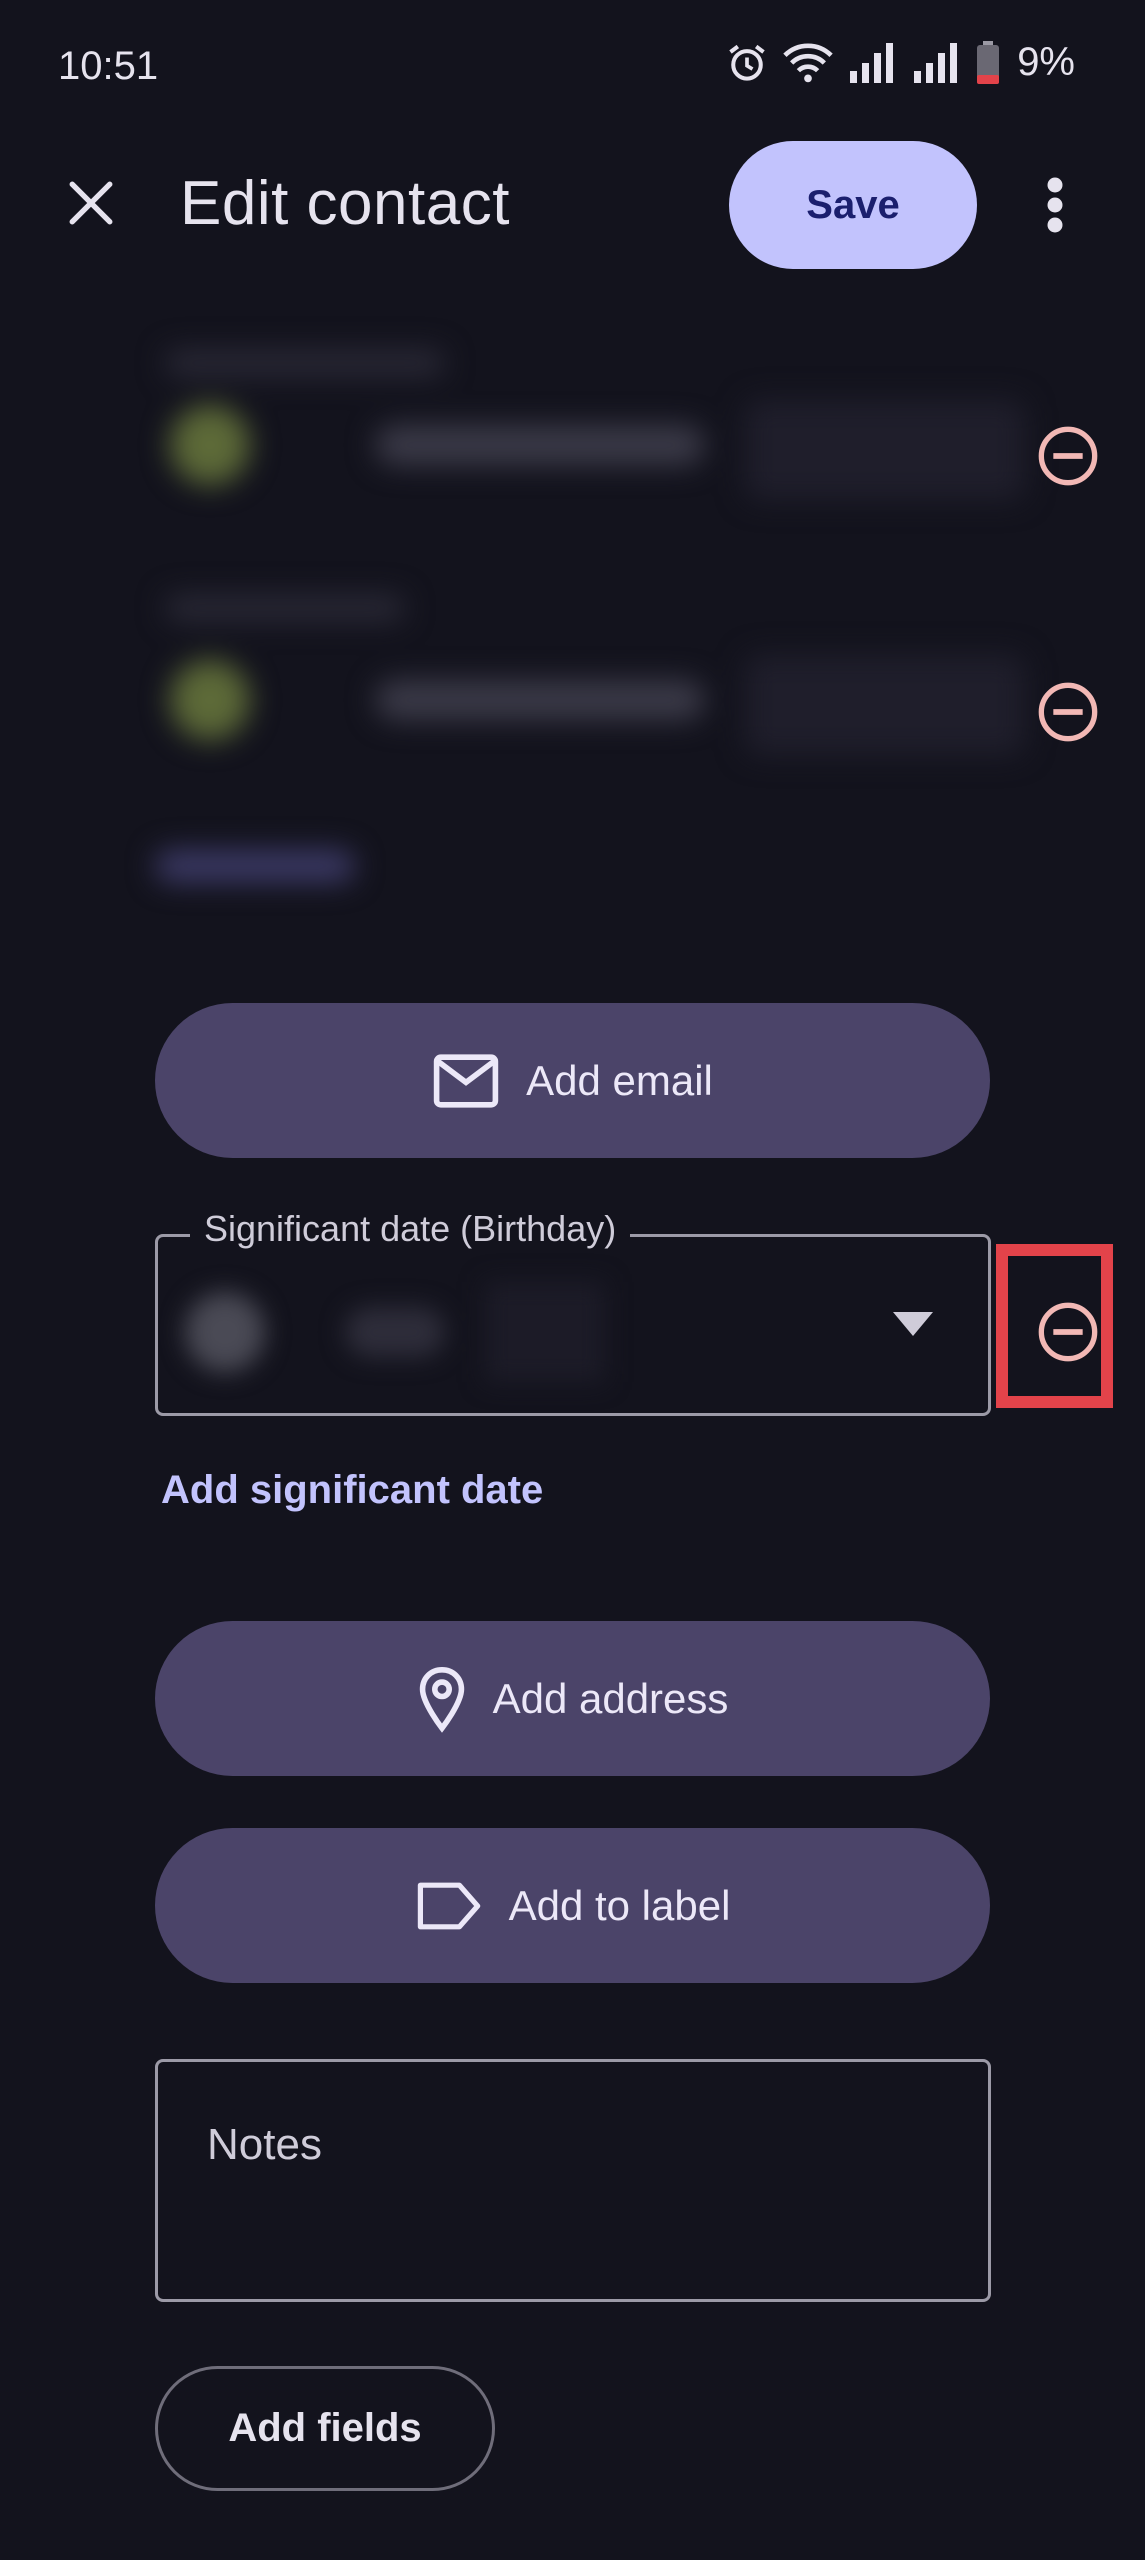 The width and height of the screenshot is (1145, 2560). What do you see at coordinates (573, 2180) in the screenshot?
I see `notes-field` at bounding box center [573, 2180].